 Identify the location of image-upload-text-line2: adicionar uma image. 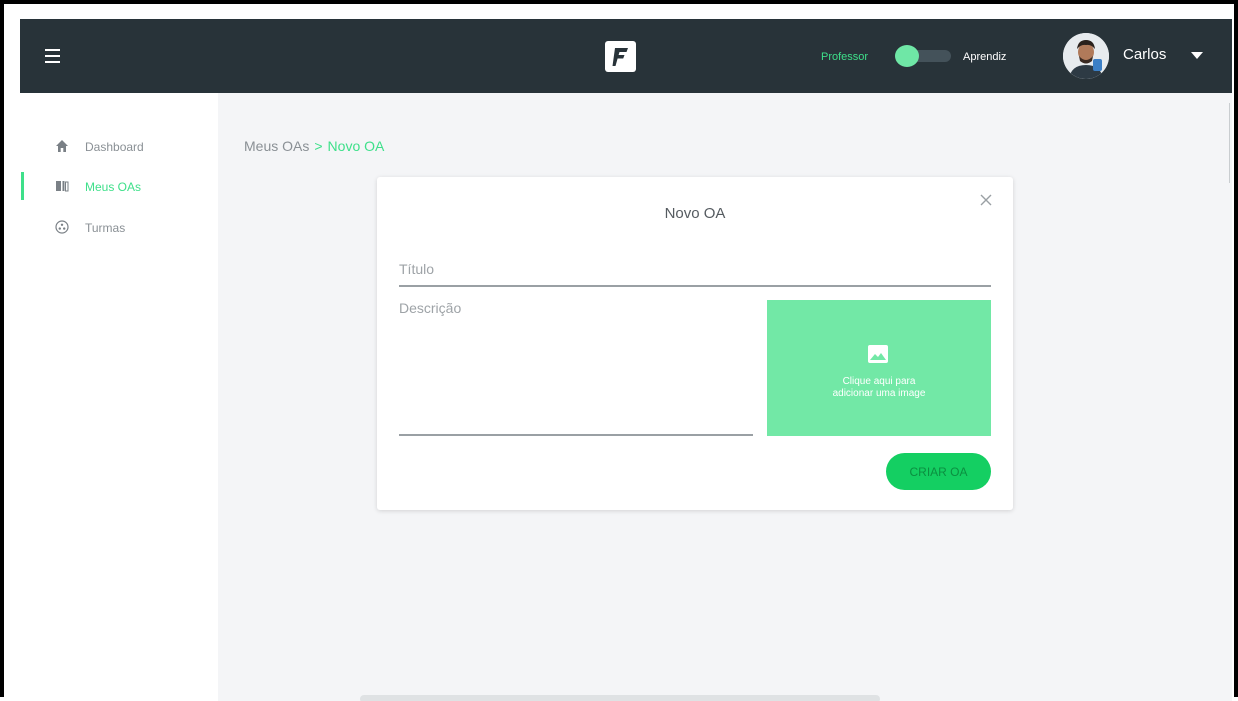
(879, 393).